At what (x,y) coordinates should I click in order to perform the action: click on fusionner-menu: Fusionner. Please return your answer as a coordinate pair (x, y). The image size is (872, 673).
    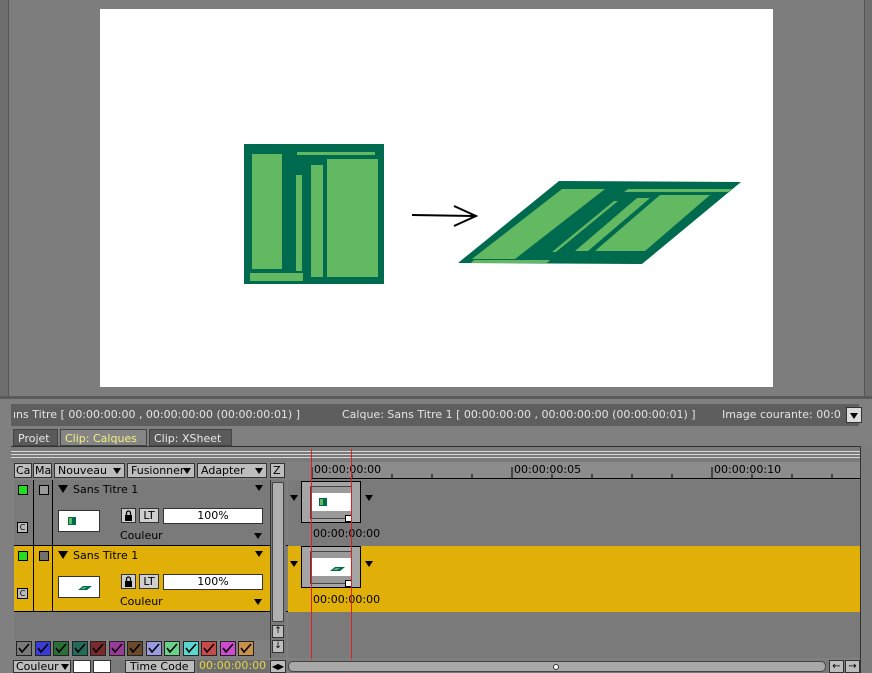
    Looking at the image, I should click on (161, 470).